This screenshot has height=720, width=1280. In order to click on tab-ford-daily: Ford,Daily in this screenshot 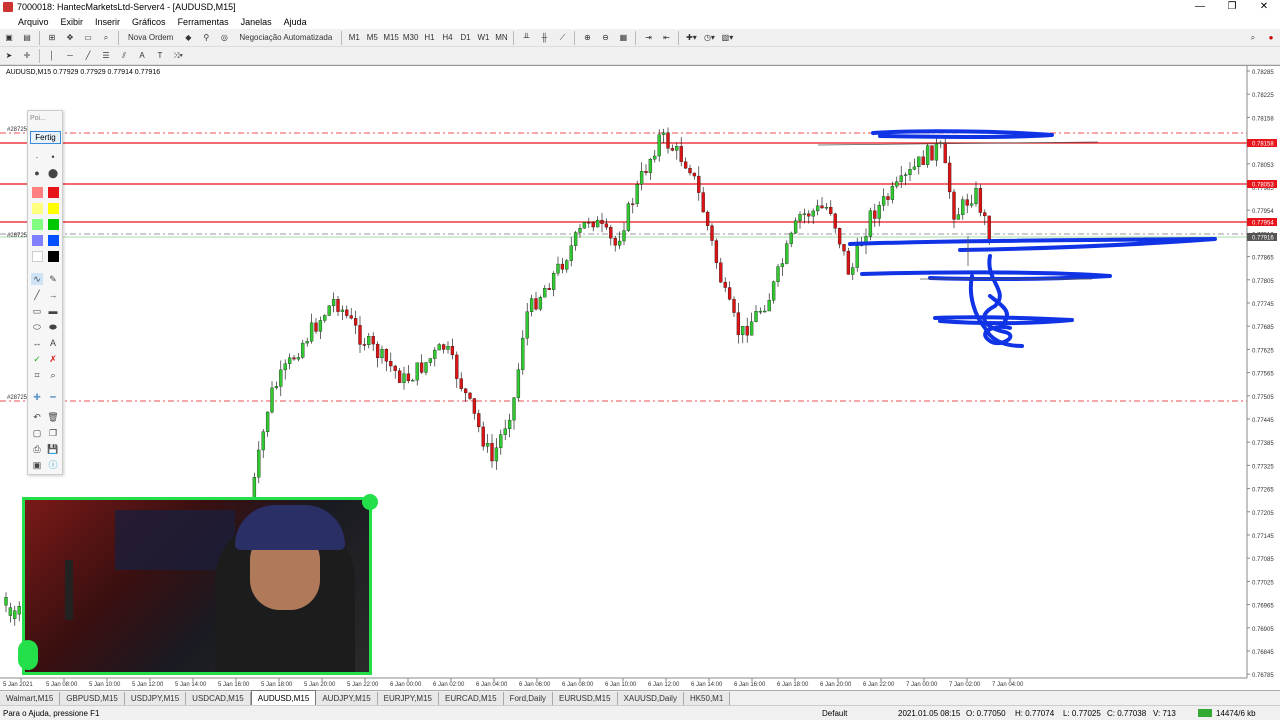, I will do `click(528, 698)`.